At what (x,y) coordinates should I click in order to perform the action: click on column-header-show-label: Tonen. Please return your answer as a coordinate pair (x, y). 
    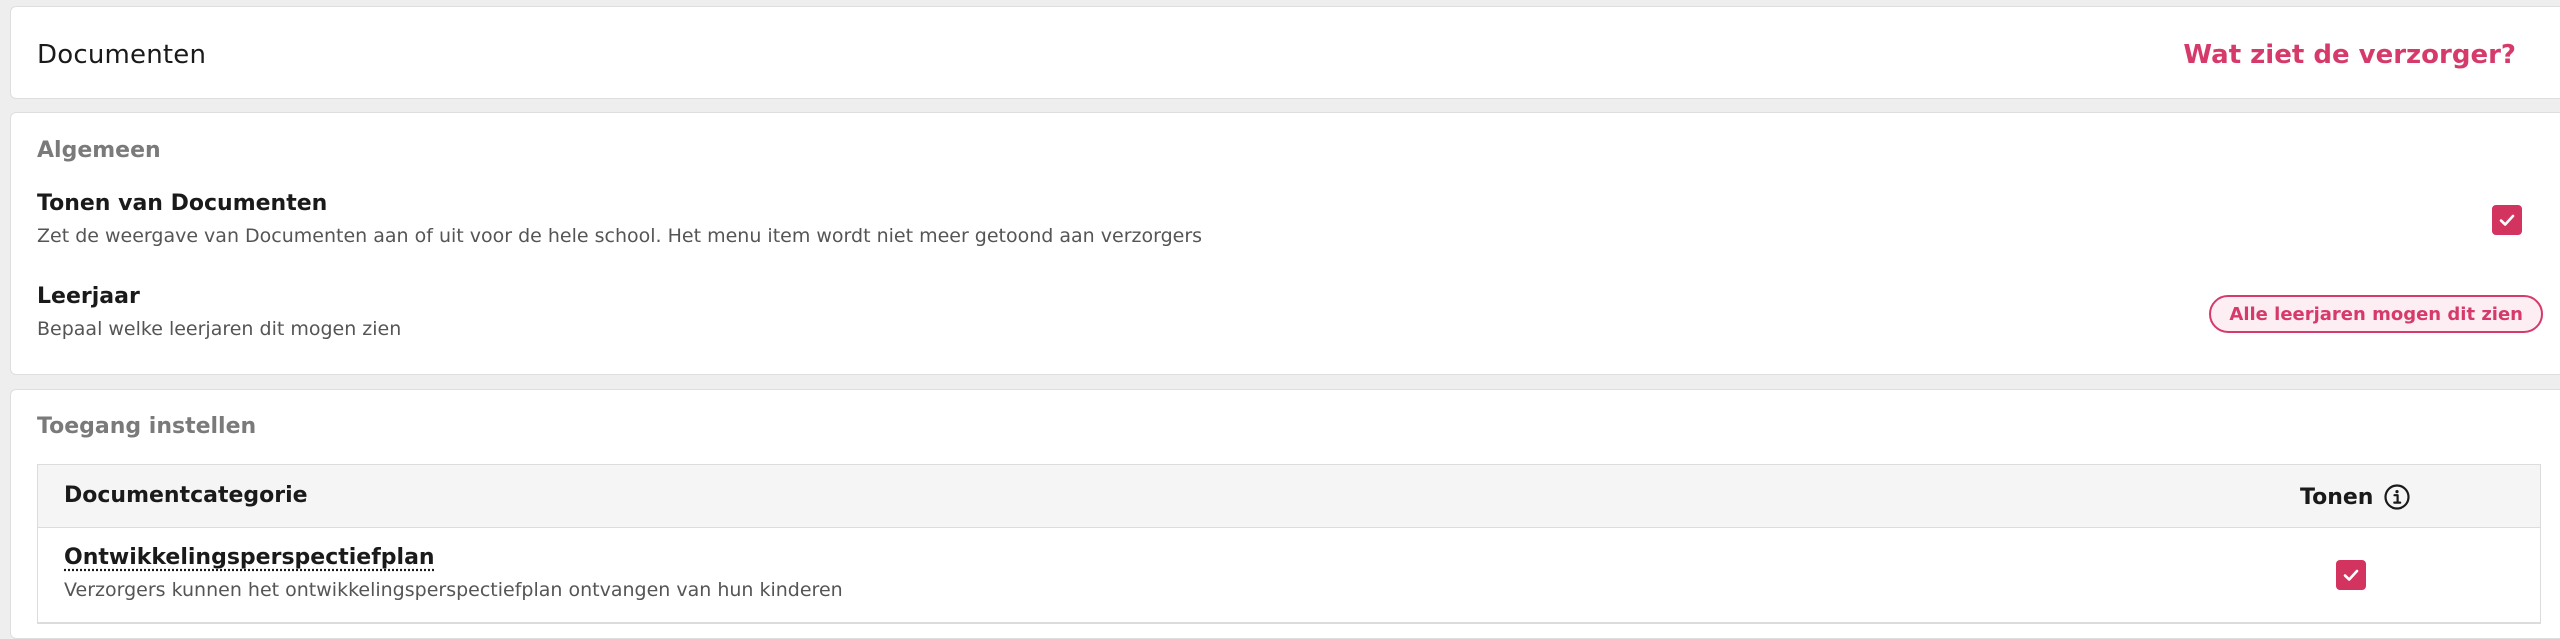
    Looking at the image, I should click on (2337, 497).